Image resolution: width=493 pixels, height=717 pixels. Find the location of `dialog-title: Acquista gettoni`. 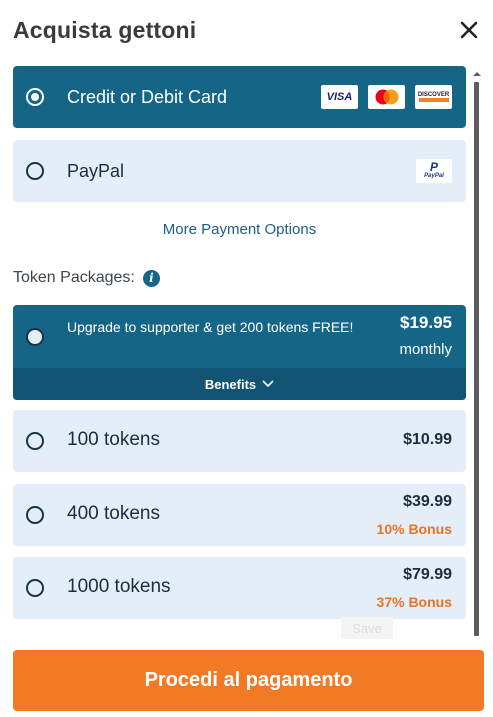

dialog-title: Acquista gettoni is located at coordinates (105, 30).